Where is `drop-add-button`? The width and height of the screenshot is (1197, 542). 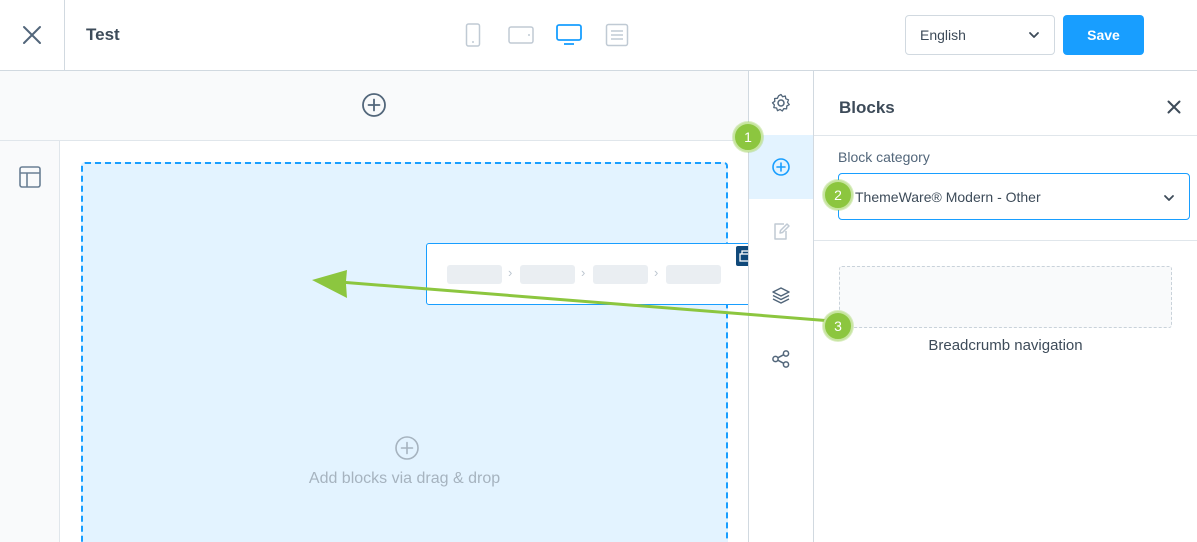 drop-add-button is located at coordinates (407, 450).